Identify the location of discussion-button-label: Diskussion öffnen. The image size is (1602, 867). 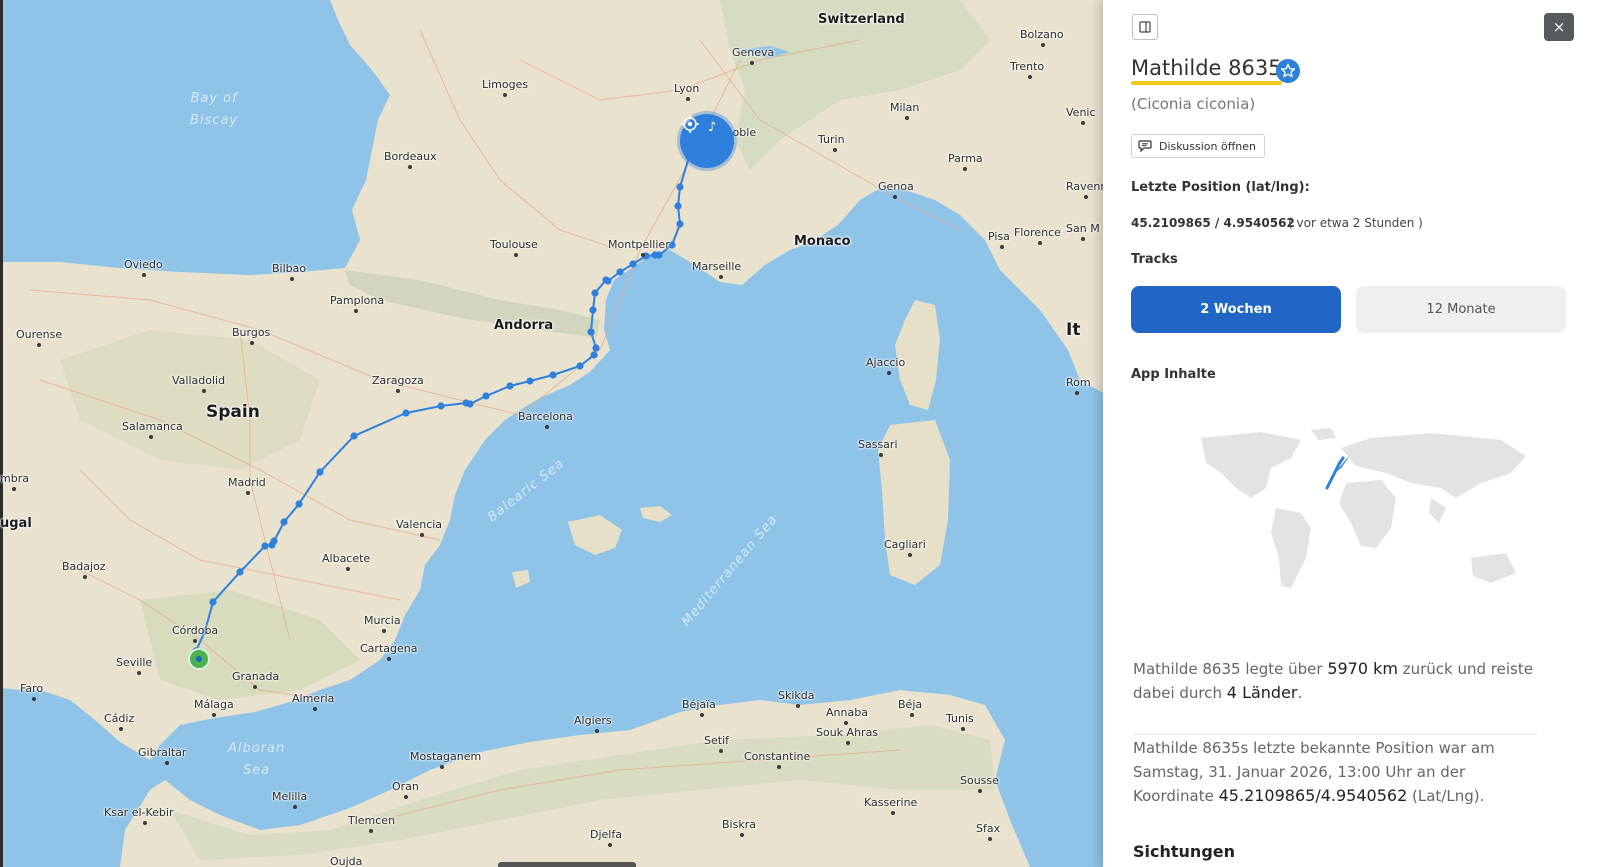
(1207, 146).